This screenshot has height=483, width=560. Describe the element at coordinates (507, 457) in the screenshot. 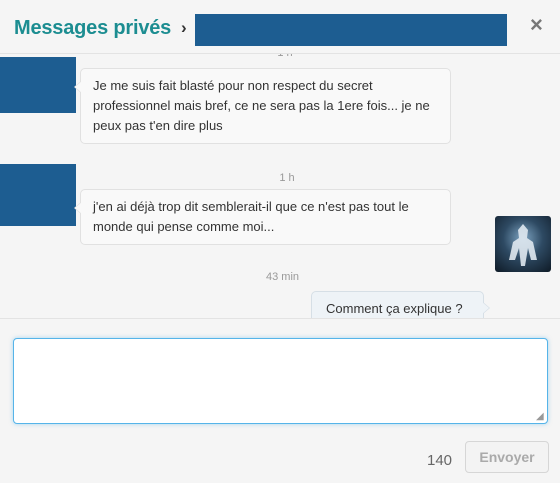

I see `send-button: Envoyer` at that location.